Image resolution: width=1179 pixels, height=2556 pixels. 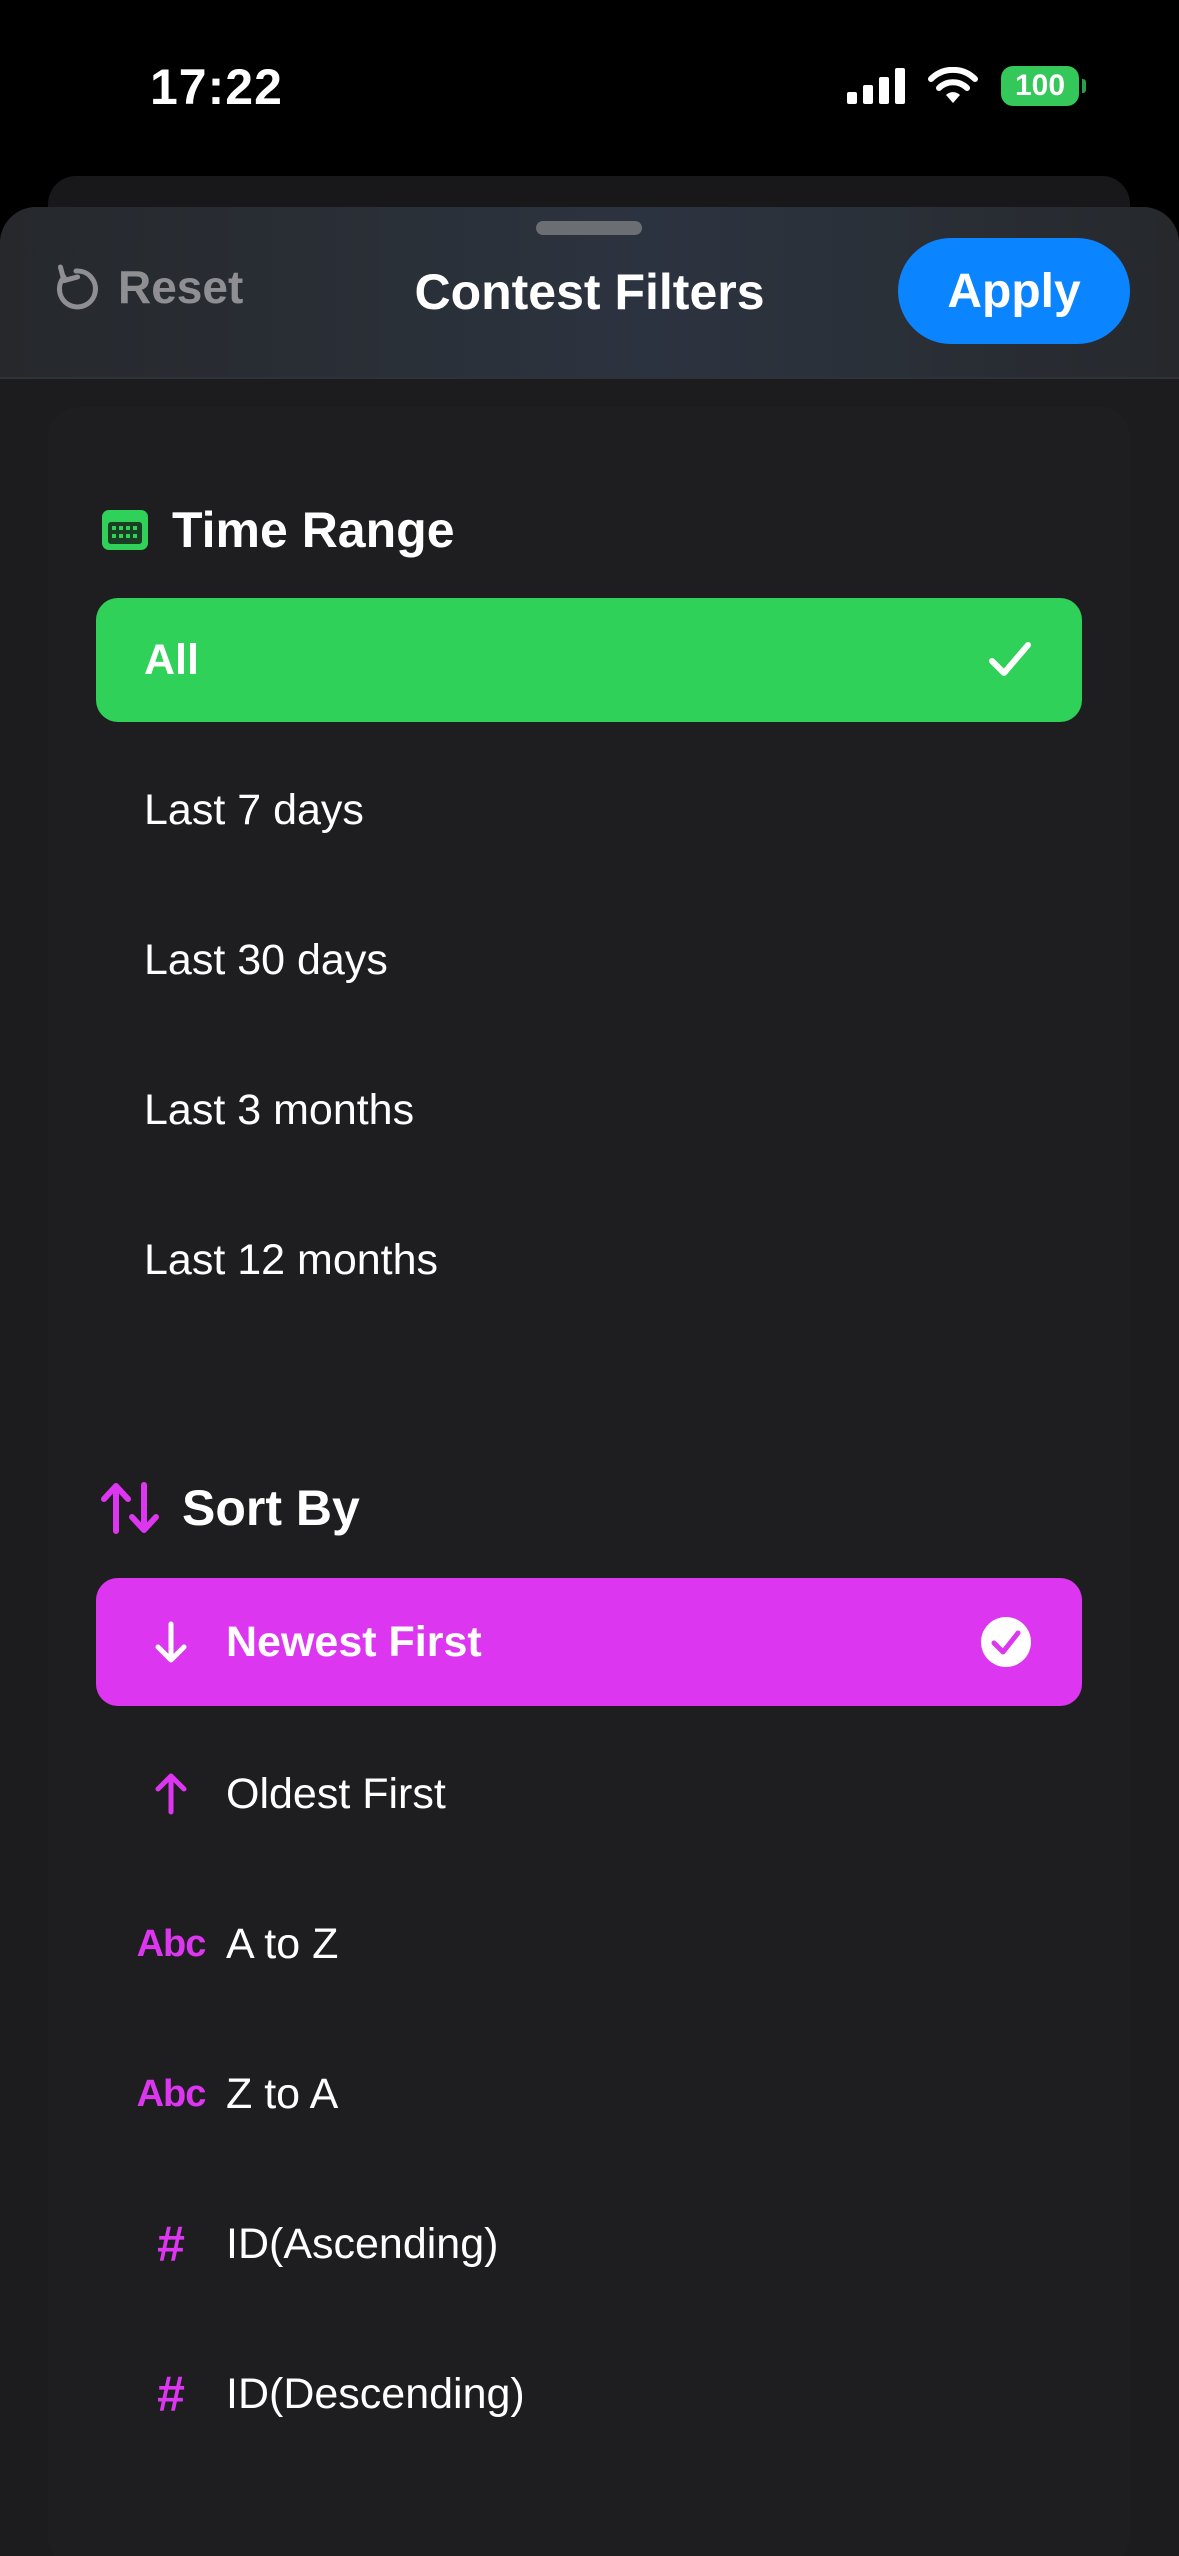 What do you see at coordinates (181, 287) in the screenshot?
I see `reset-label: Reset` at bounding box center [181, 287].